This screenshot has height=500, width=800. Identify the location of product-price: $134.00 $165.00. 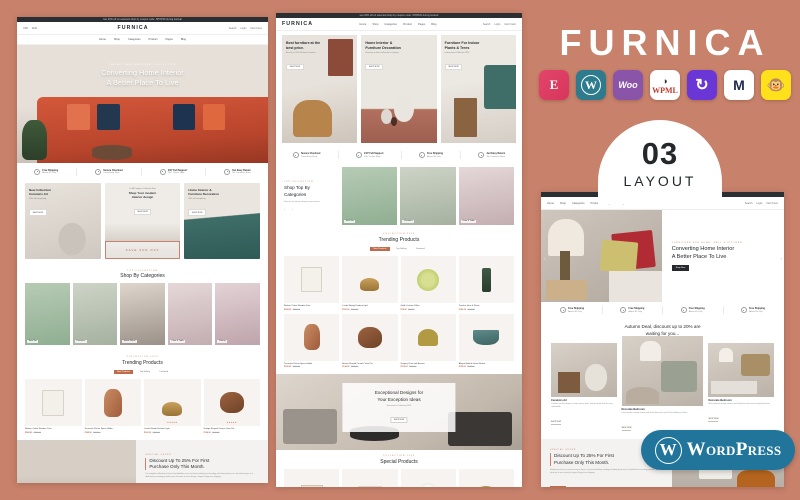
(211, 432).